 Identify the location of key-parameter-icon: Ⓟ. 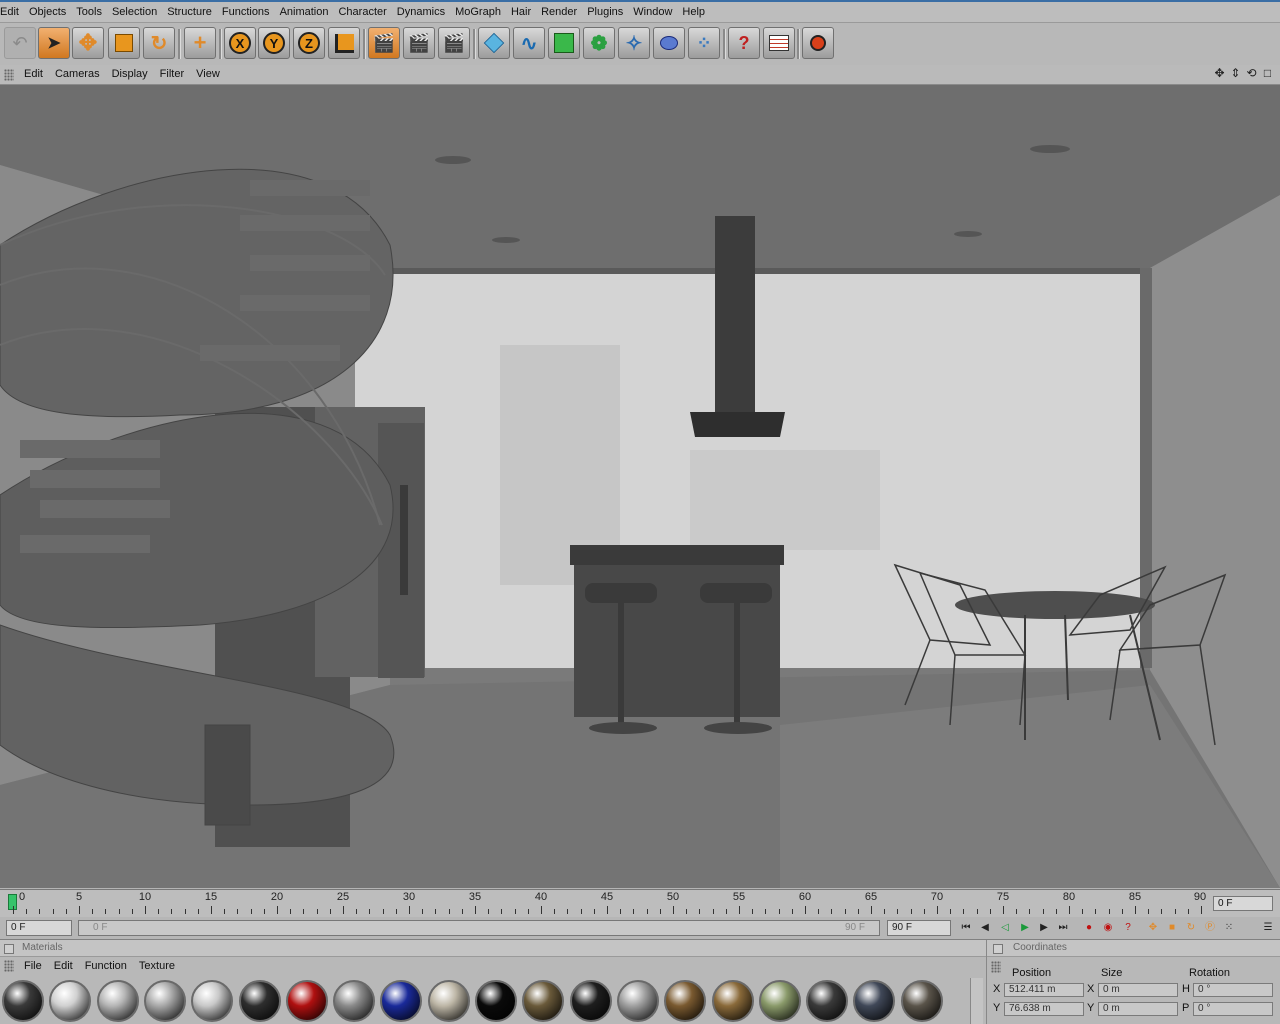
(1210, 928).